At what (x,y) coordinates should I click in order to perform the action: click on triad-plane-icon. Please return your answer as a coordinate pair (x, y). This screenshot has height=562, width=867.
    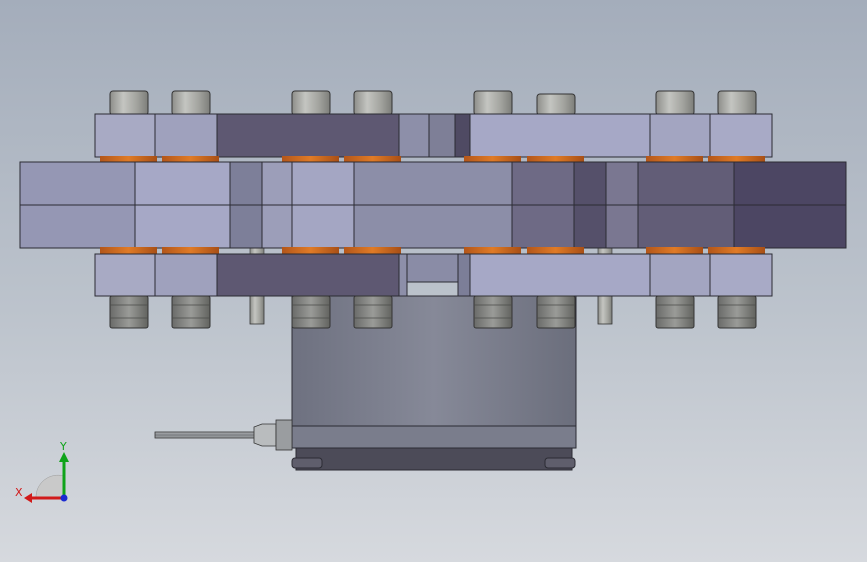
    Looking at the image, I should click on (50, 486).